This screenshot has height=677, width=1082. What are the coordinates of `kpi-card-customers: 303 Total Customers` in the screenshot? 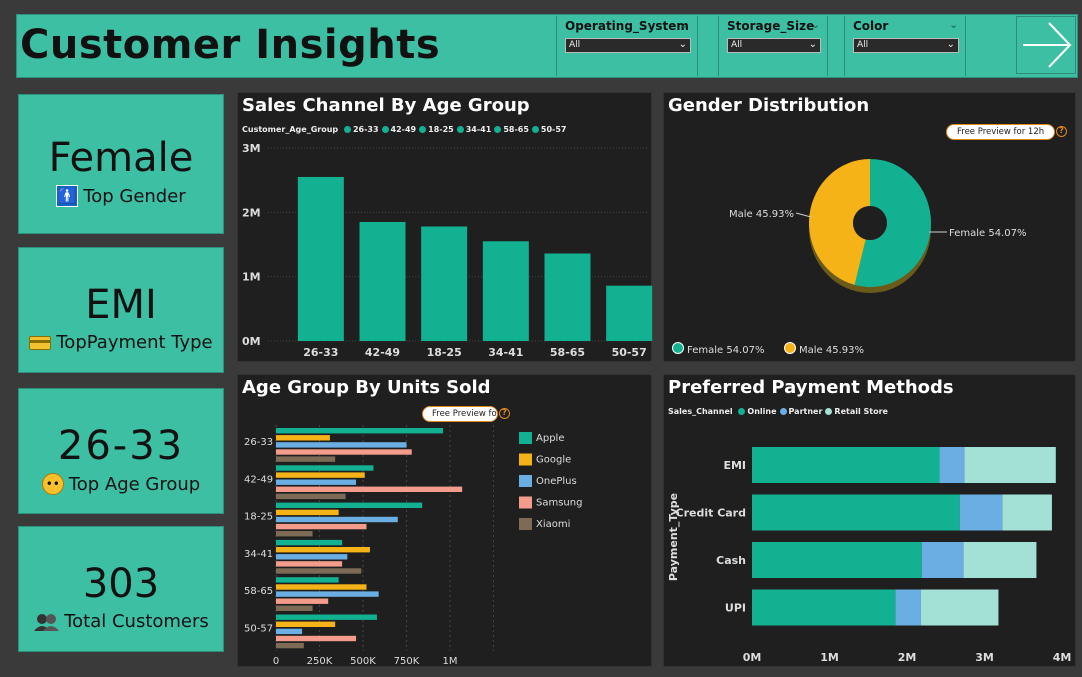 It's located at (121, 589).